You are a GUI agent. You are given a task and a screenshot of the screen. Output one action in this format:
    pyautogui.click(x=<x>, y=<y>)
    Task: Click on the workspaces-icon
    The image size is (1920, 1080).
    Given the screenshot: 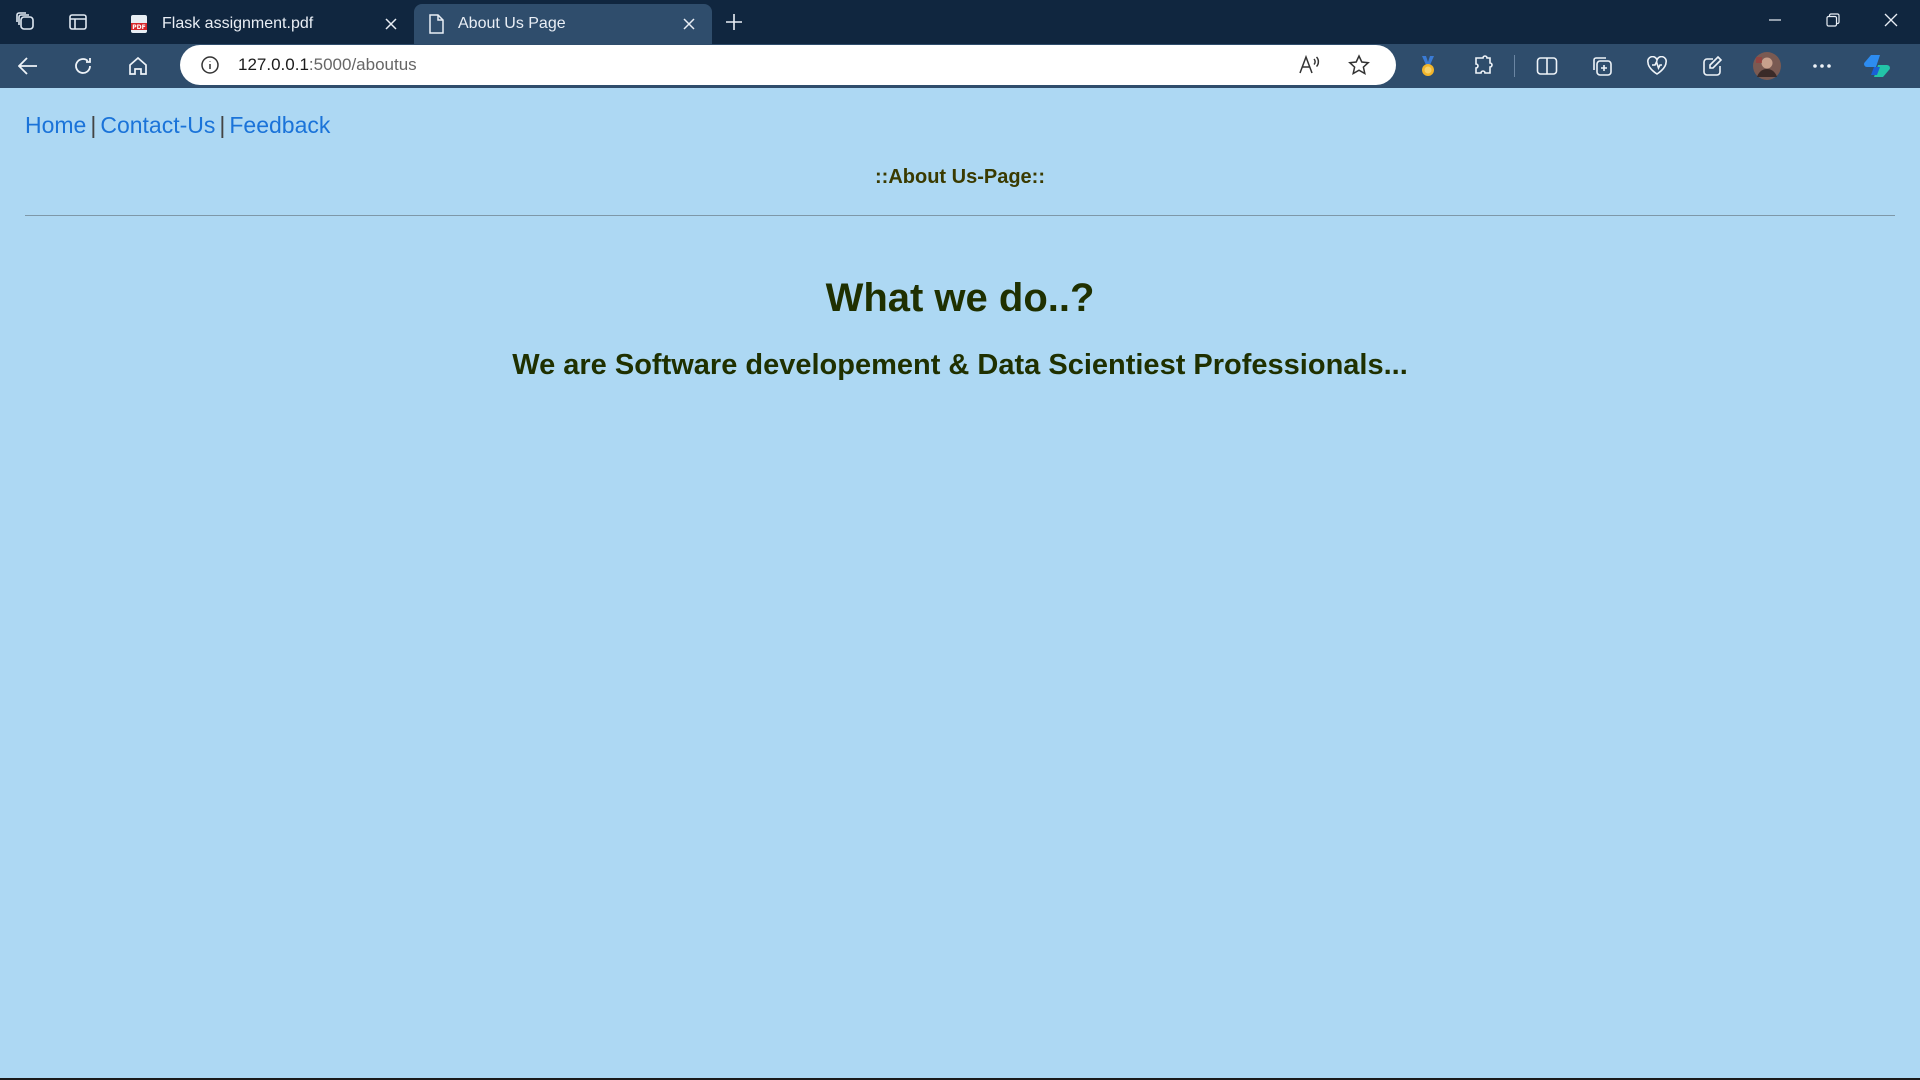 What is the action you would take?
    pyautogui.click(x=26, y=22)
    